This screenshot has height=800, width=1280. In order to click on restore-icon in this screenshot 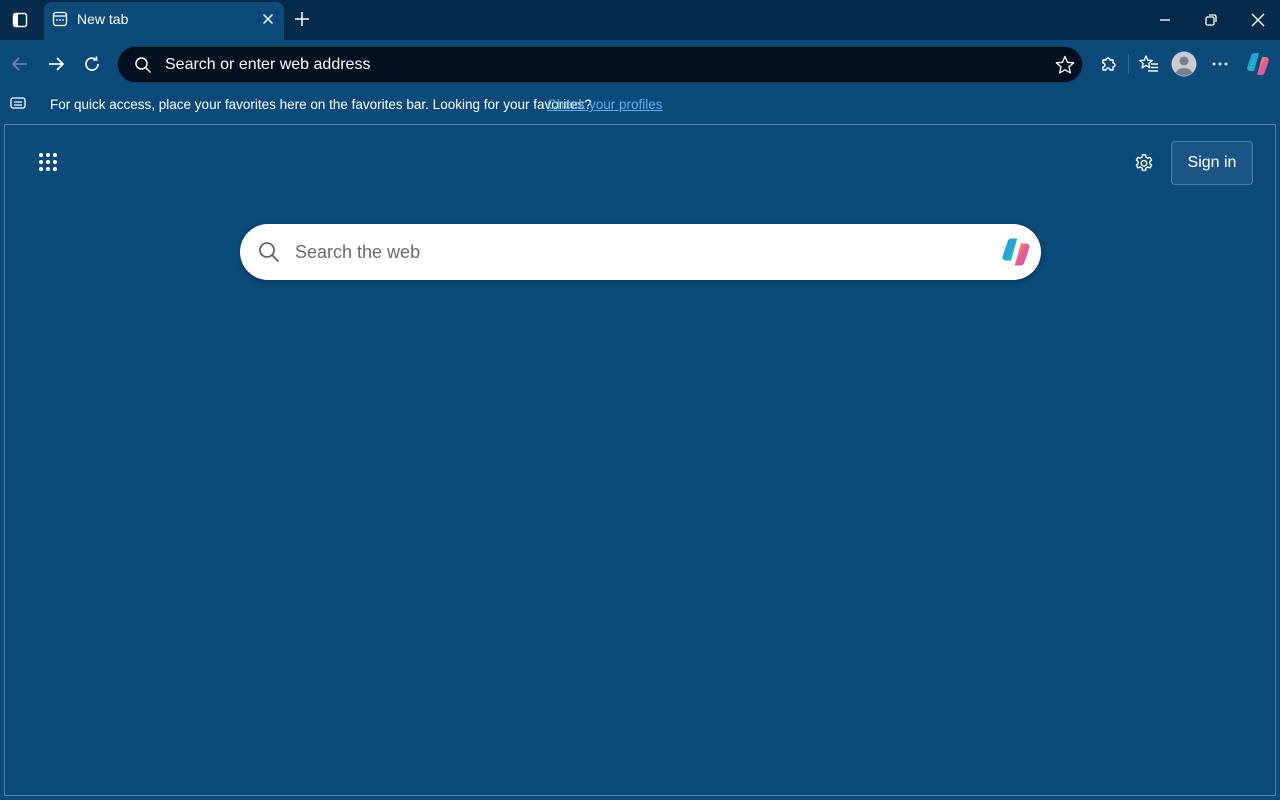, I will do `click(1211, 20)`.